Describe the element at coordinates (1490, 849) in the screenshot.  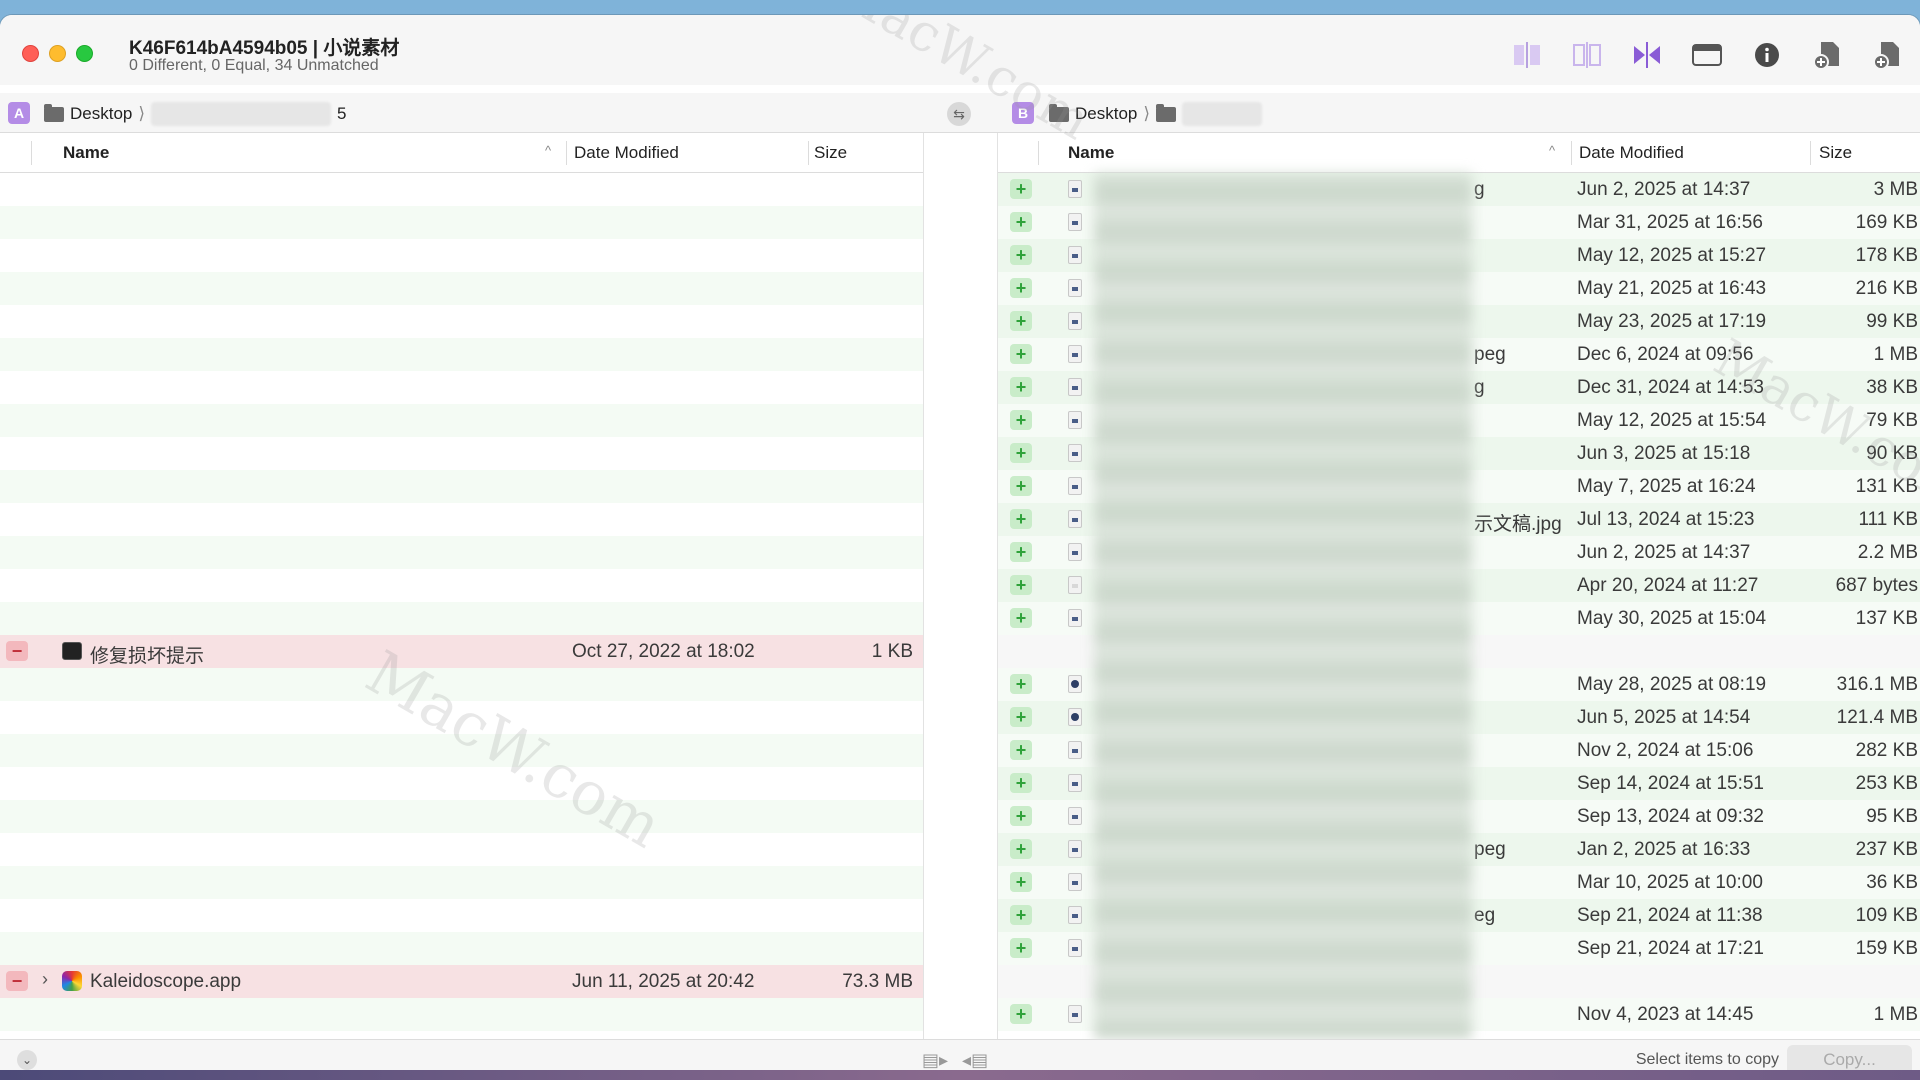
I see `file-name-suffix: peg` at that location.